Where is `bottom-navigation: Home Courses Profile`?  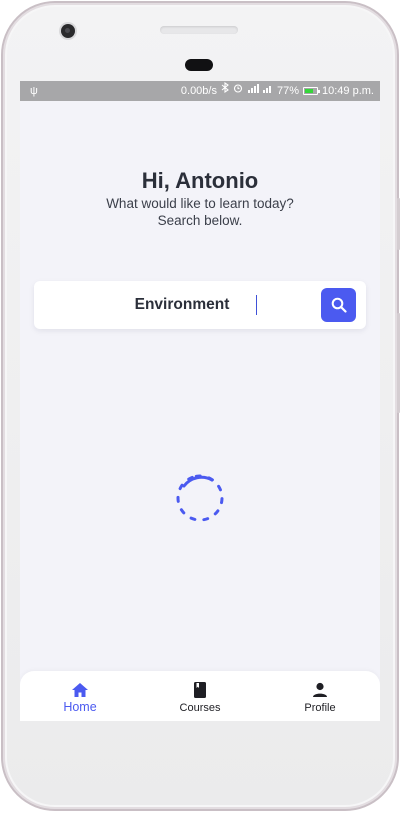 bottom-navigation: Home Courses Profile is located at coordinates (200, 696).